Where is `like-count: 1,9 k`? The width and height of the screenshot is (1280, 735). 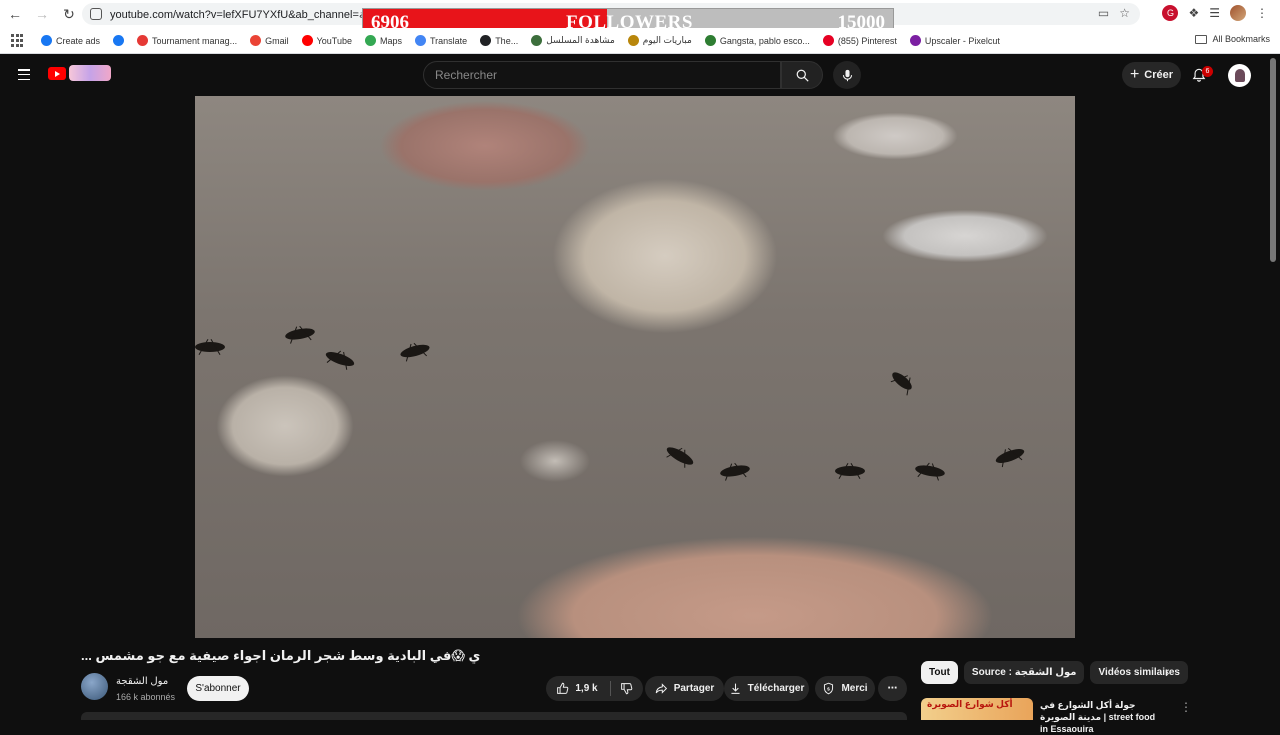
like-count: 1,9 k is located at coordinates (586, 688).